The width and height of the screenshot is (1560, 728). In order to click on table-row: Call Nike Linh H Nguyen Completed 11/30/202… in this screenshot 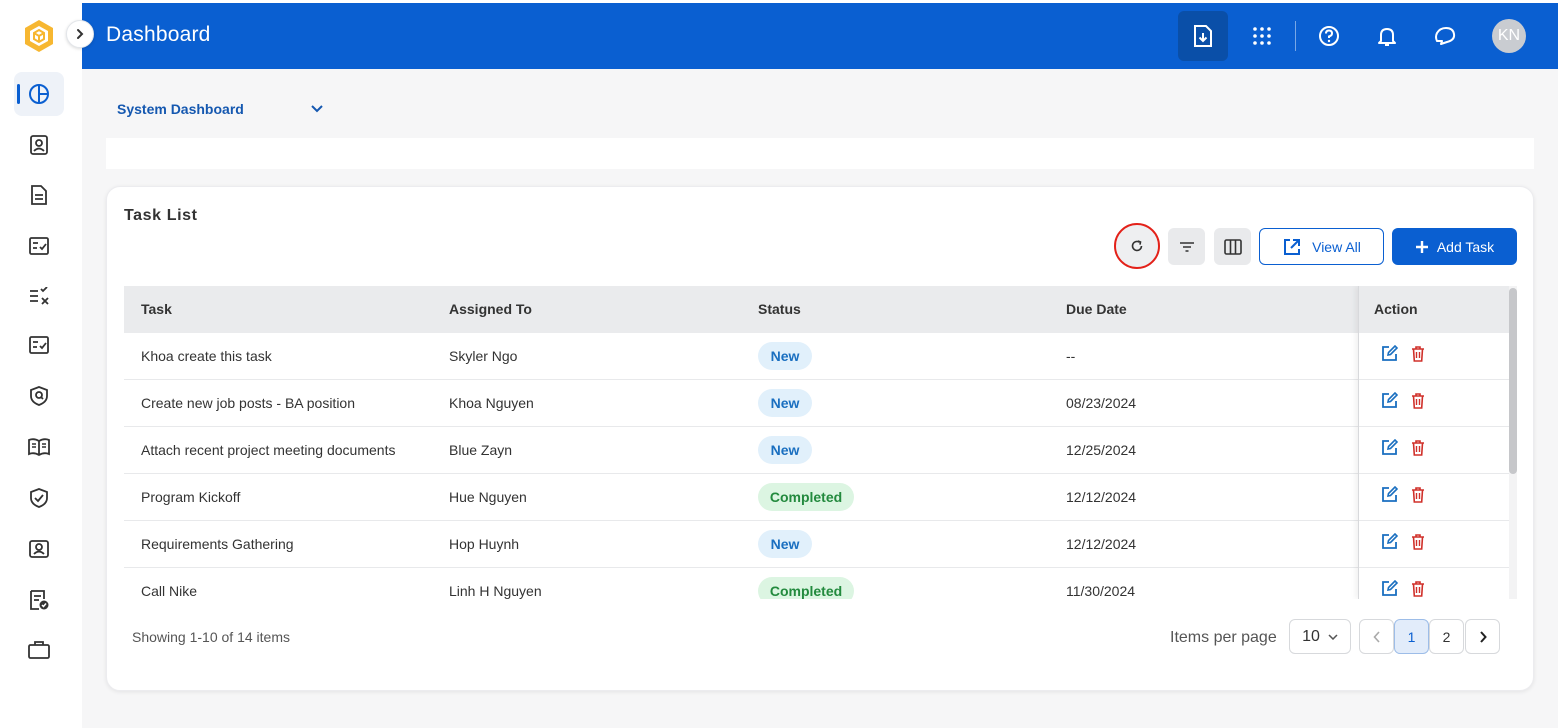, I will do `click(816, 583)`.